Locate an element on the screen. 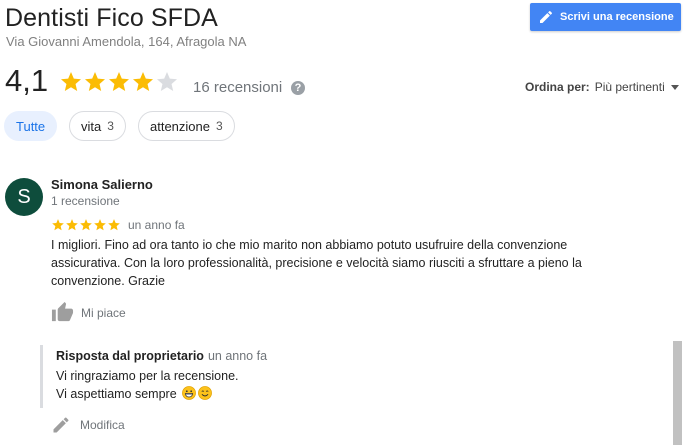 The width and height of the screenshot is (686, 445). owner-reply-title: Risposta dal proprietario is located at coordinates (130, 356).